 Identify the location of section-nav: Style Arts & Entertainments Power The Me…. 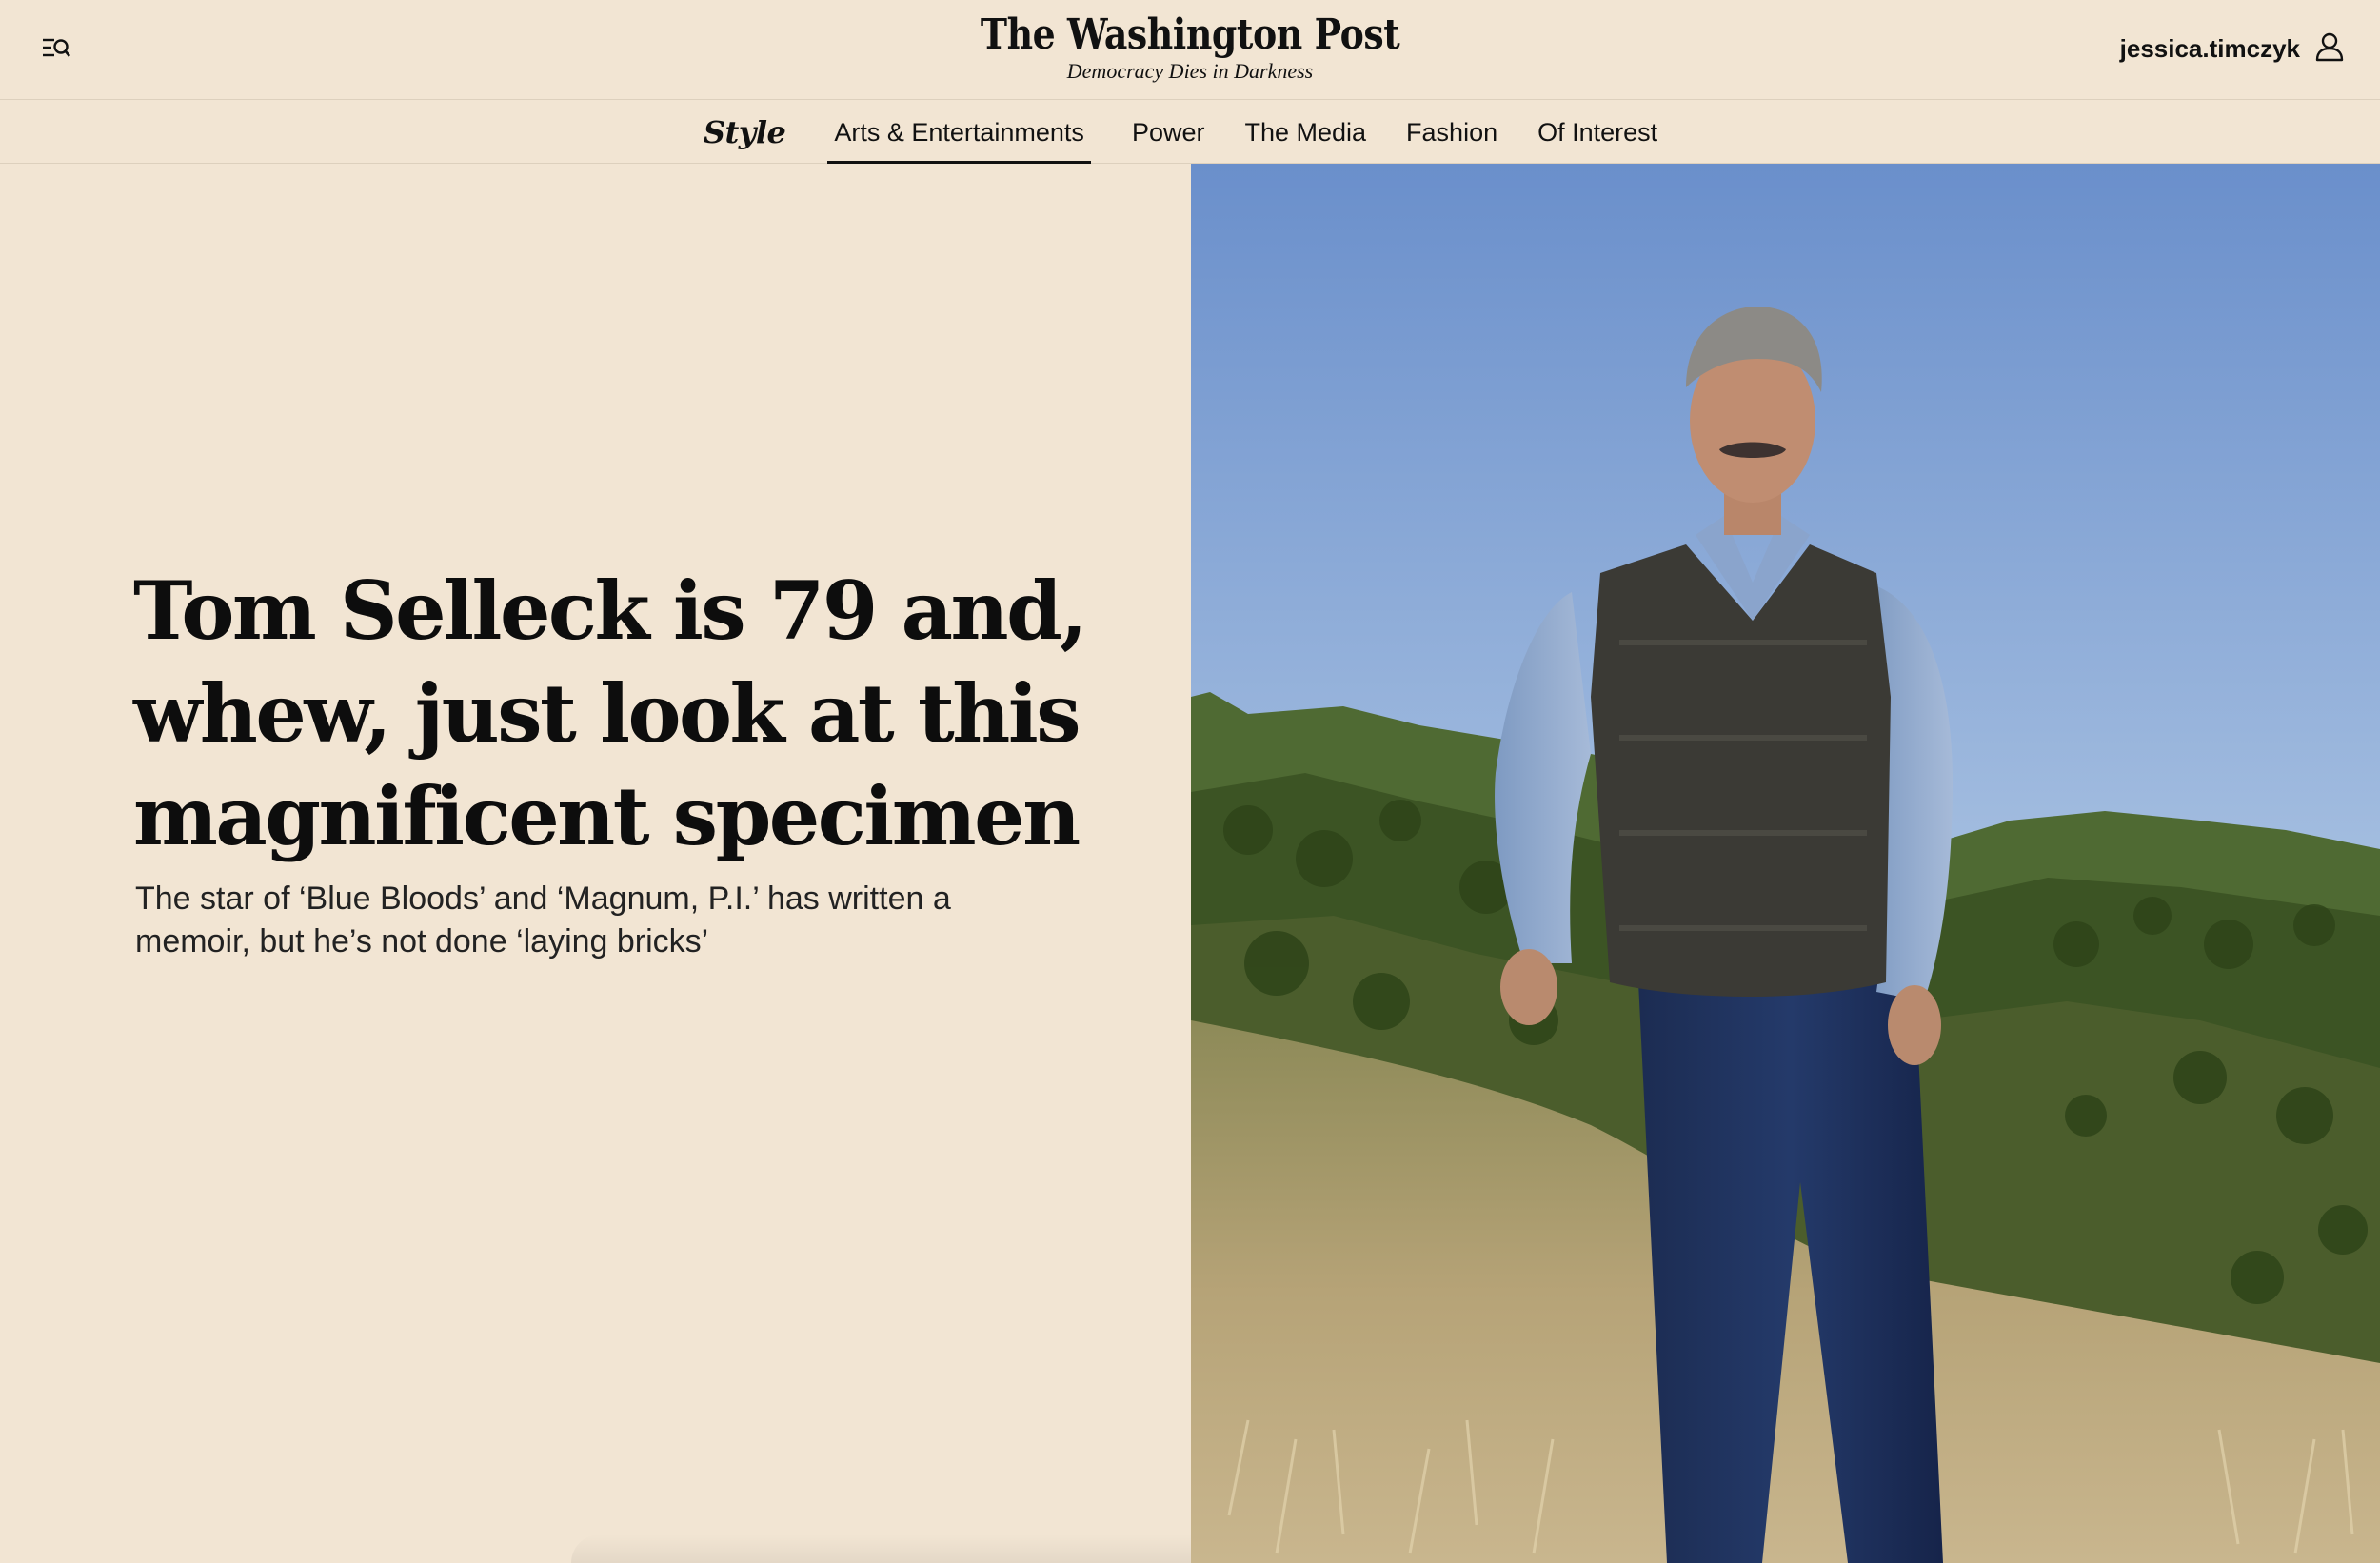
(1190, 132).